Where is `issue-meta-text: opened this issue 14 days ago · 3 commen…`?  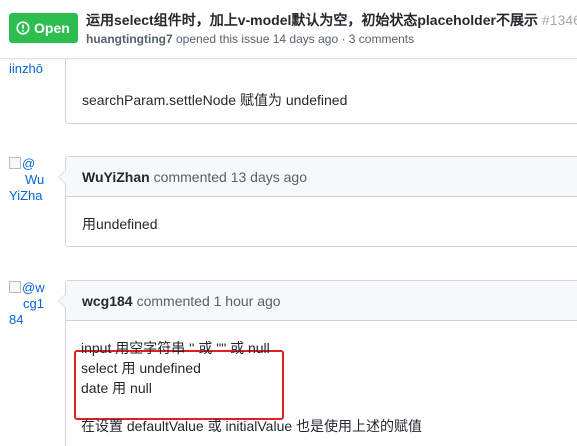
issue-meta-text: opened this issue 14 days ago · 3 commen… is located at coordinates (295, 39).